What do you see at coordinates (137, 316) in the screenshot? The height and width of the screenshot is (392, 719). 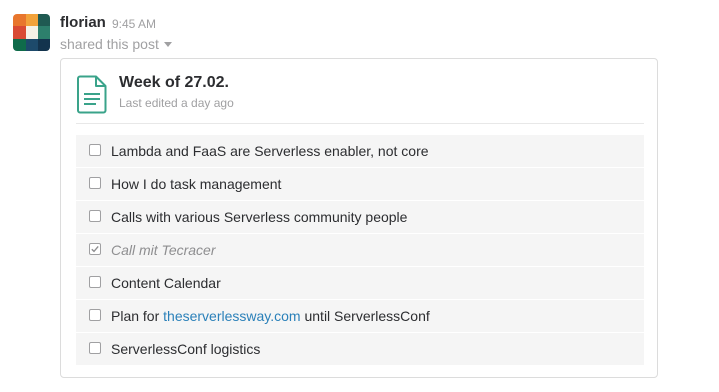 I see `task-label-prefix: Plan for` at bounding box center [137, 316].